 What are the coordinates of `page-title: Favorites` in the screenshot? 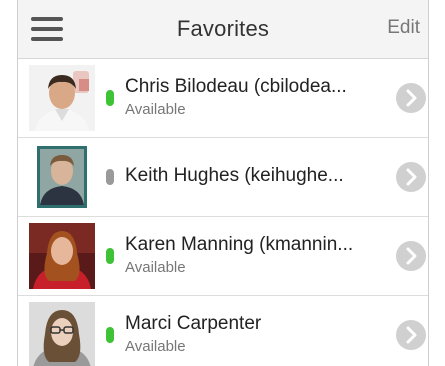 It's located at (223, 28).